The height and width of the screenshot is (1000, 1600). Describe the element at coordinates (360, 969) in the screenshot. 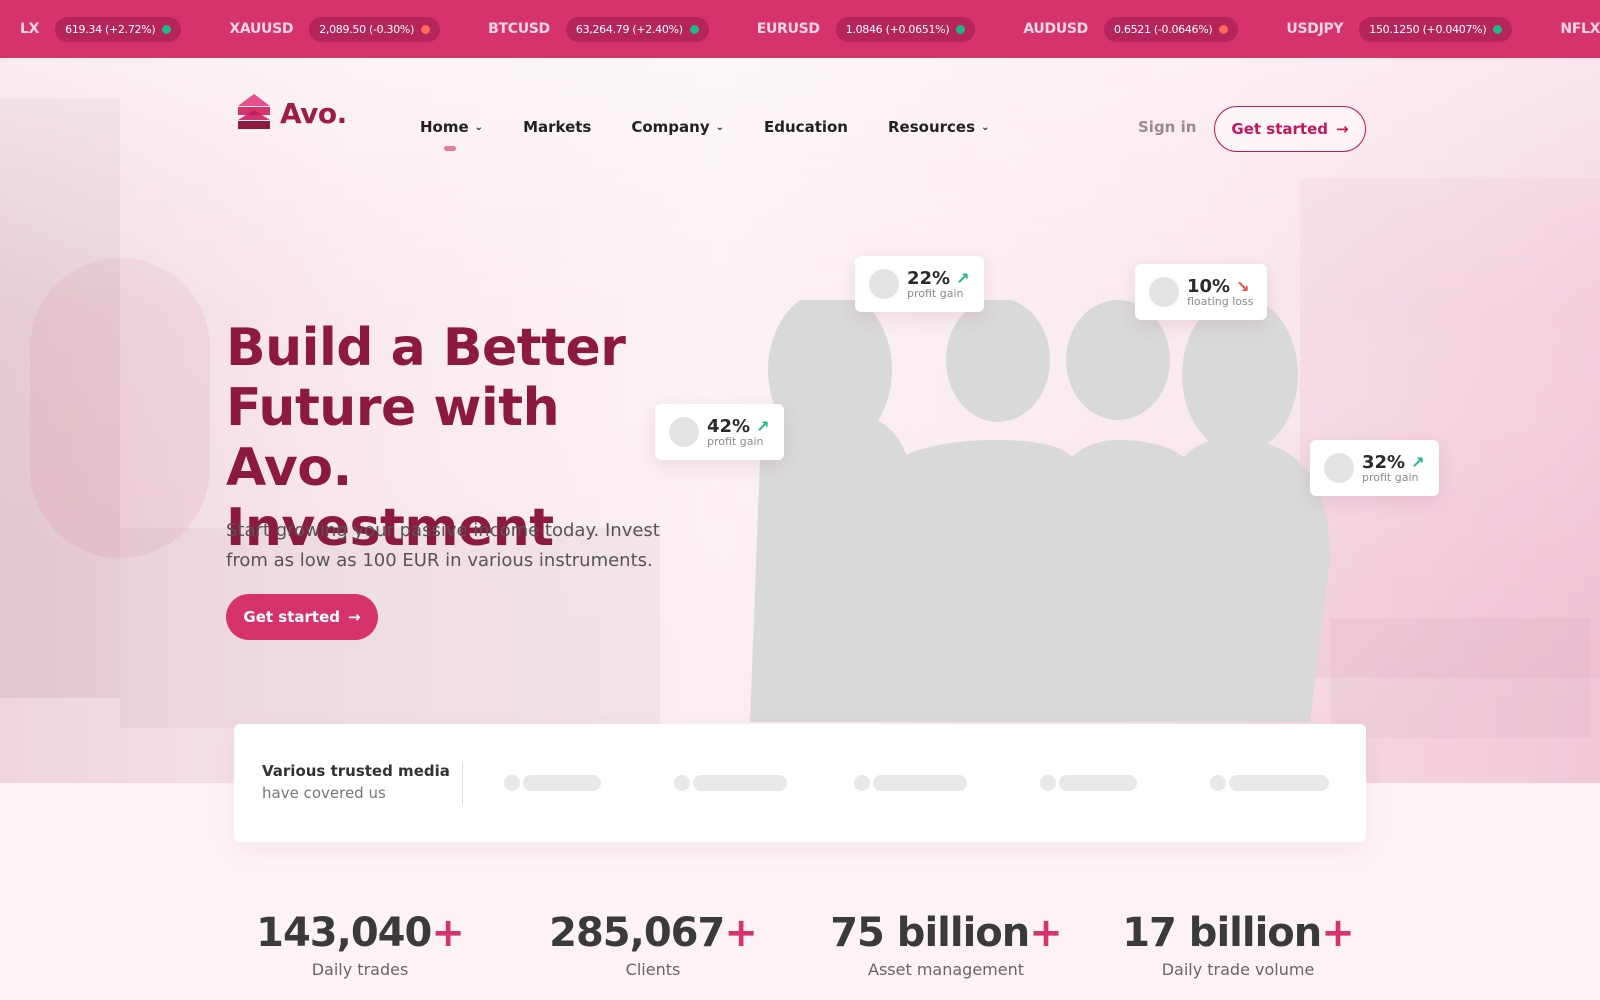

I see `stat-label: Daily trades` at that location.